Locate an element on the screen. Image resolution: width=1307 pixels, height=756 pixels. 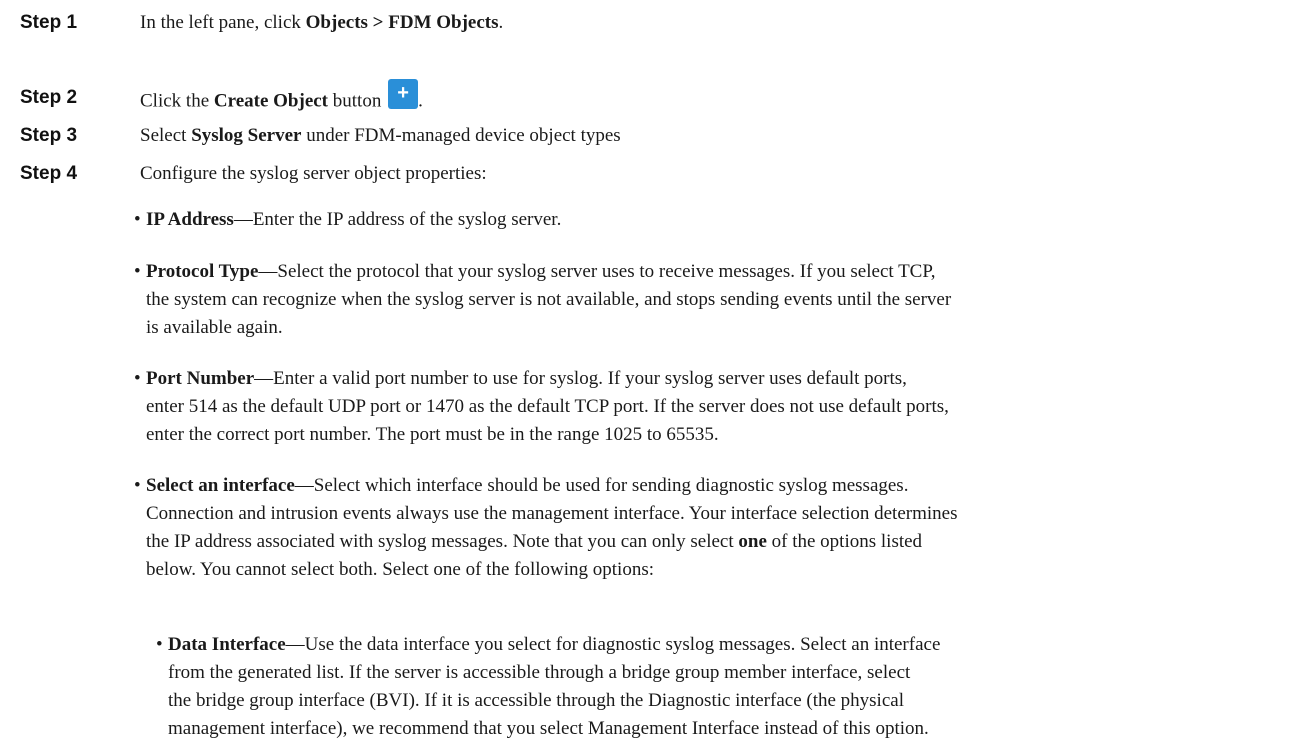
bullet-emphasis: one is located at coordinates (752, 541).